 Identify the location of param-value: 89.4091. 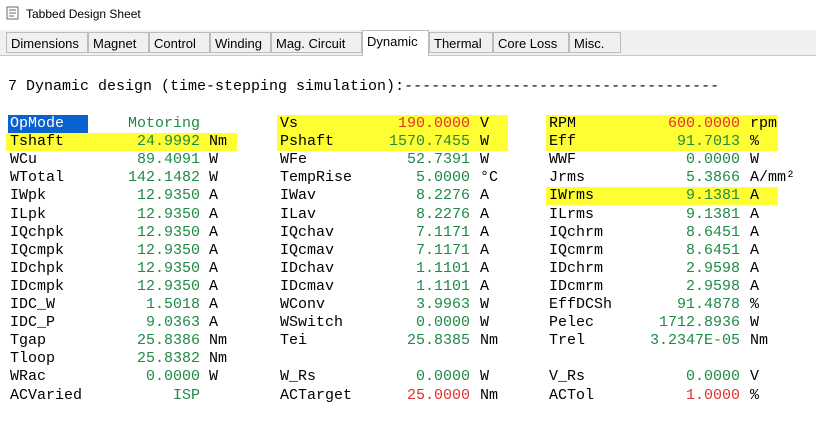
(168, 160).